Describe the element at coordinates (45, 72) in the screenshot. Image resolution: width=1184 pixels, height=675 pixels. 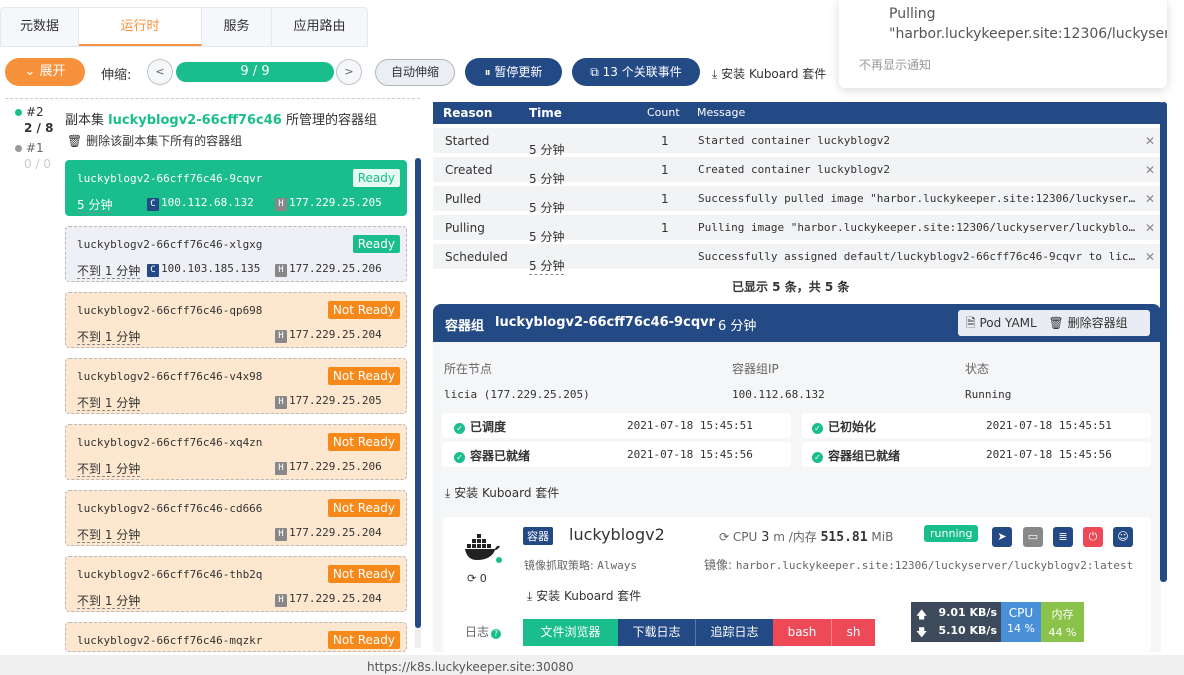
I see `expand-button: ⌄ 展开` at that location.